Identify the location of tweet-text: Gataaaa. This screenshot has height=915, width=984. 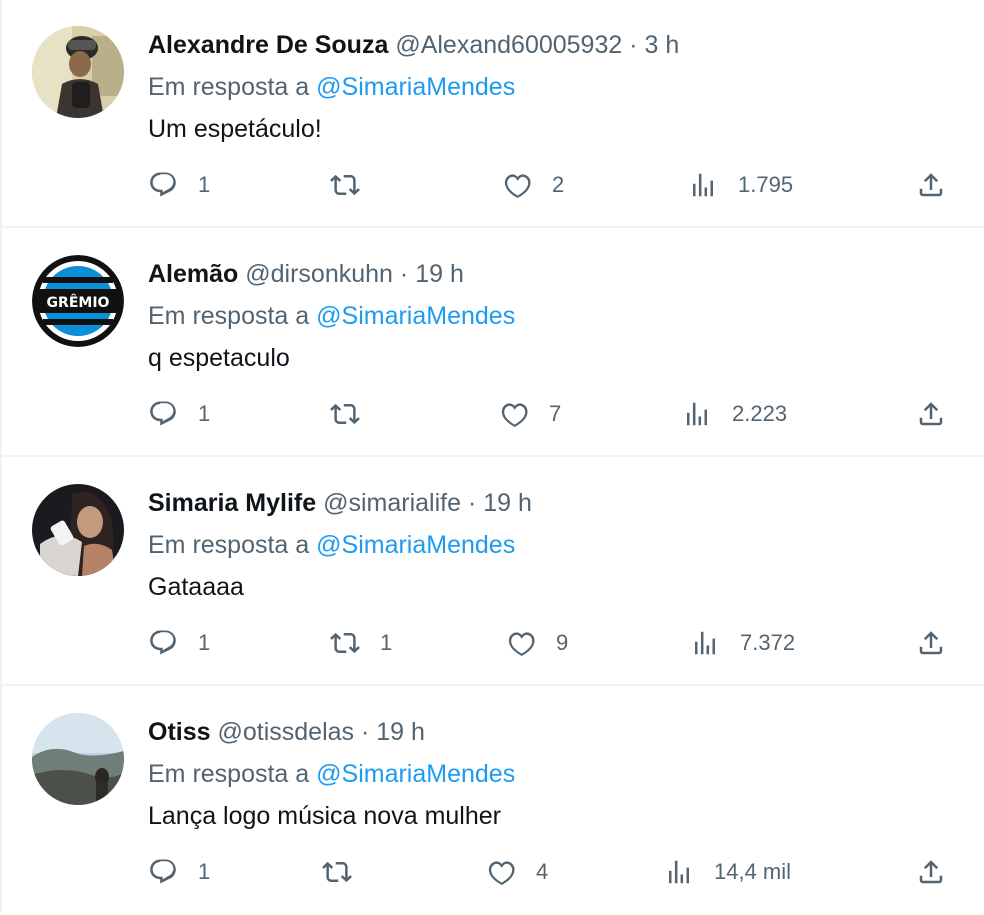
(196, 587).